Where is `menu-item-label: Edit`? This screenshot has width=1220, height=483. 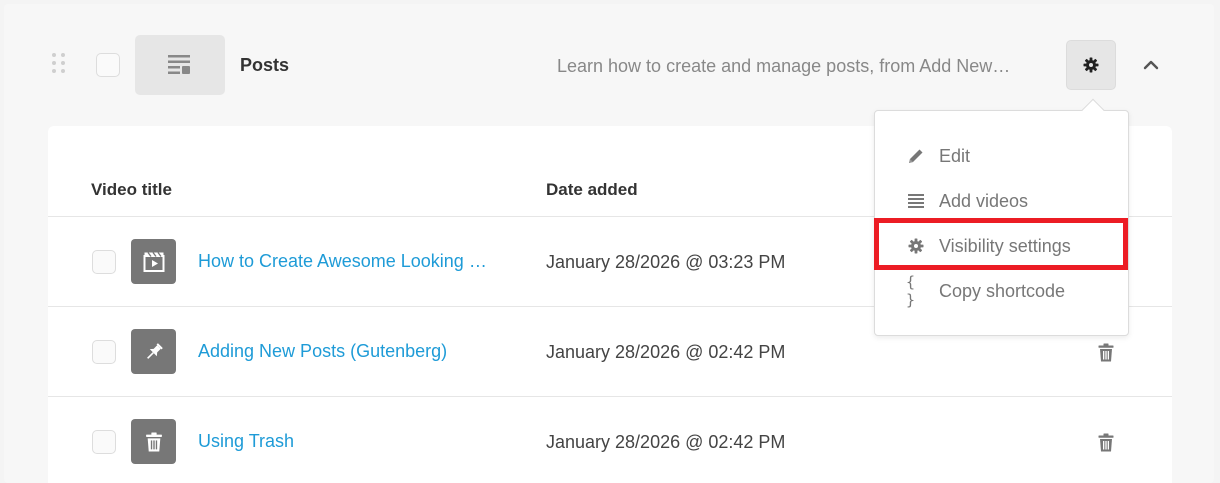 menu-item-label: Edit is located at coordinates (955, 155).